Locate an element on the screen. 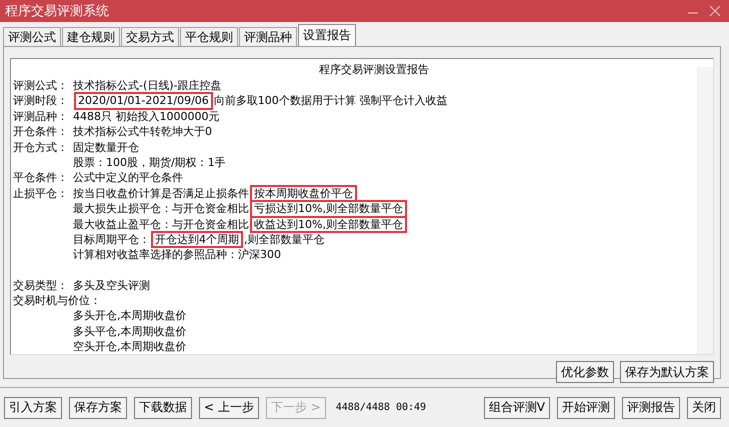 The height and width of the screenshot is (427, 729). window-title: 程序交易评测系统 is located at coordinates (57, 11).